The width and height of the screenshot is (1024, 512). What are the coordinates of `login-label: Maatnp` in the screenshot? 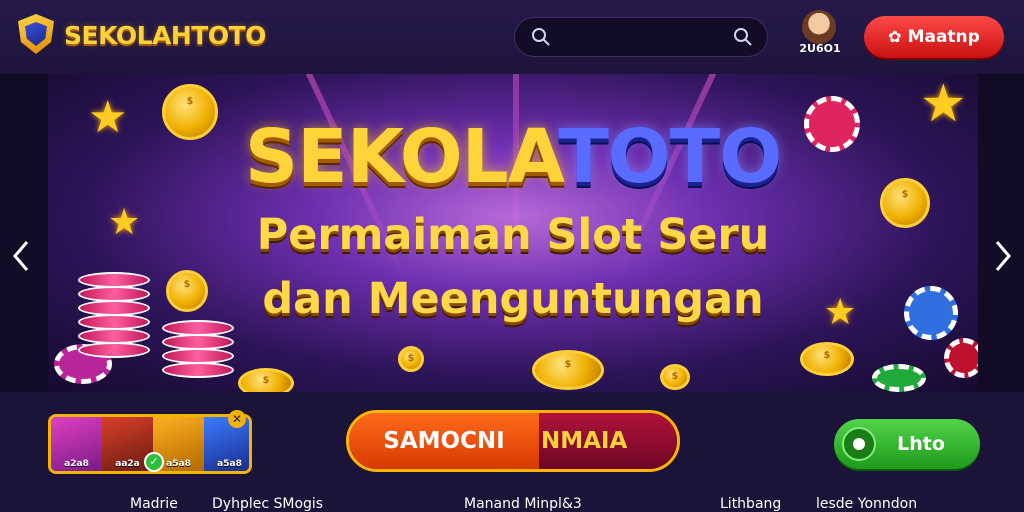 It's located at (943, 37).